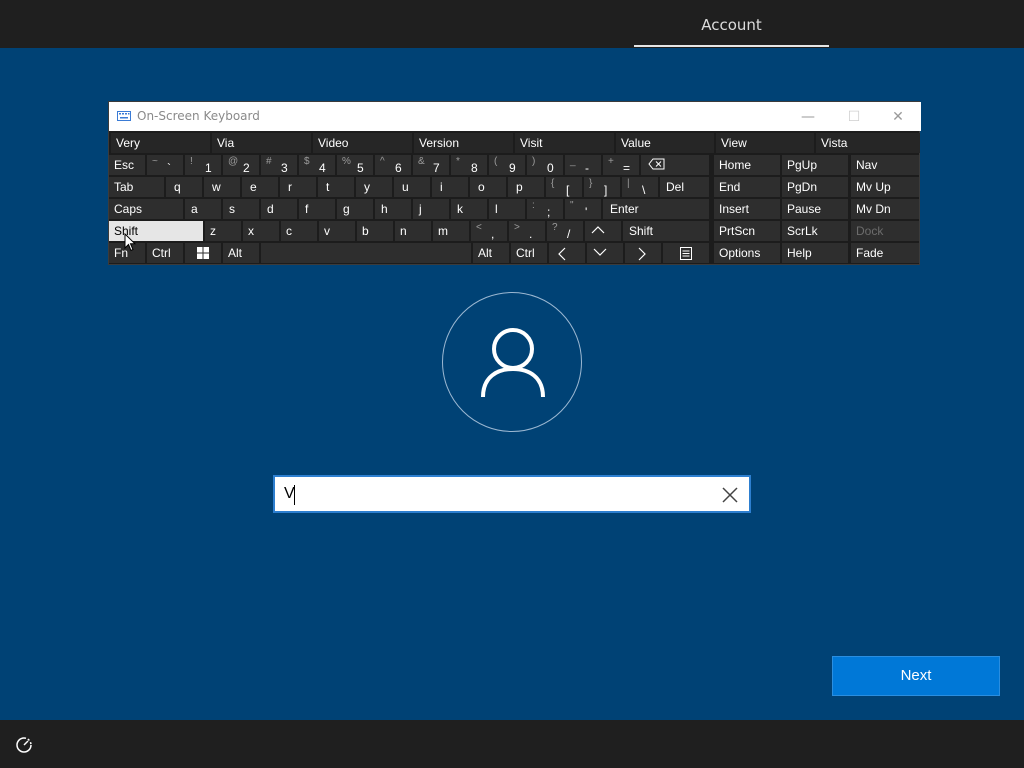 This screenshot has width=1024, height=768. I want to click on key-help: Help, so click(815, 253).